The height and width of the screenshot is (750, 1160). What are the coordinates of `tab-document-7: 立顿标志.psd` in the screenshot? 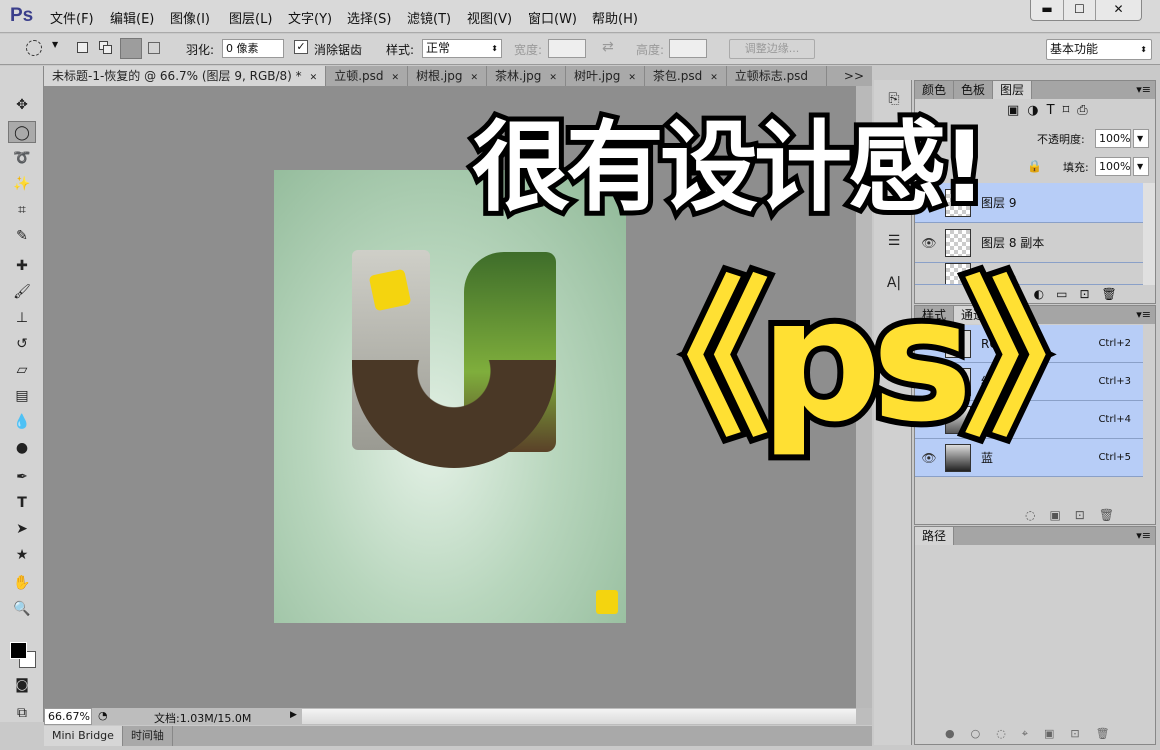 It's located at (777, 76).